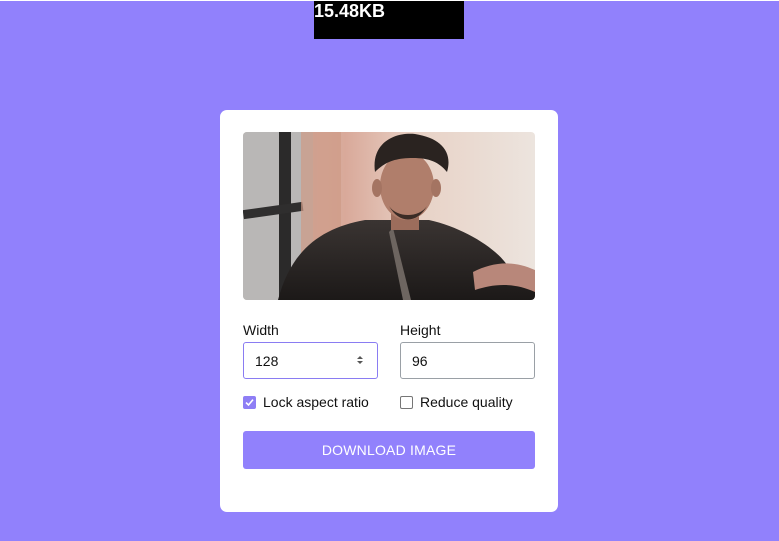  I want to click on photo-preview-image, so click(389, 216).